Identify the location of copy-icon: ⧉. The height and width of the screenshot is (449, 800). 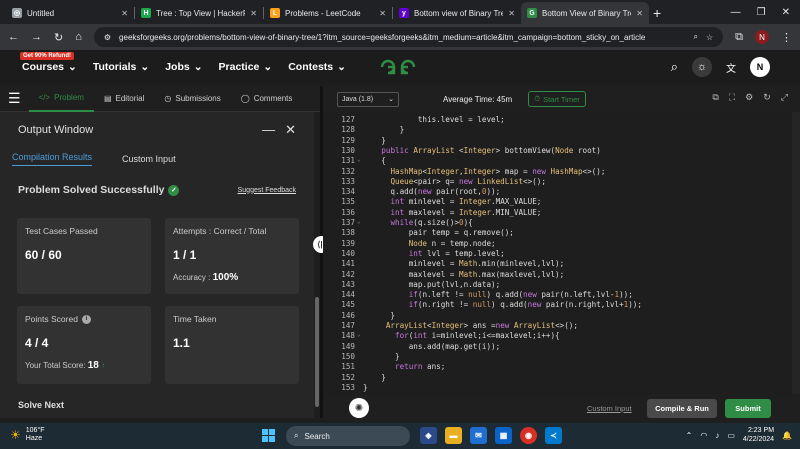
(715, 97).